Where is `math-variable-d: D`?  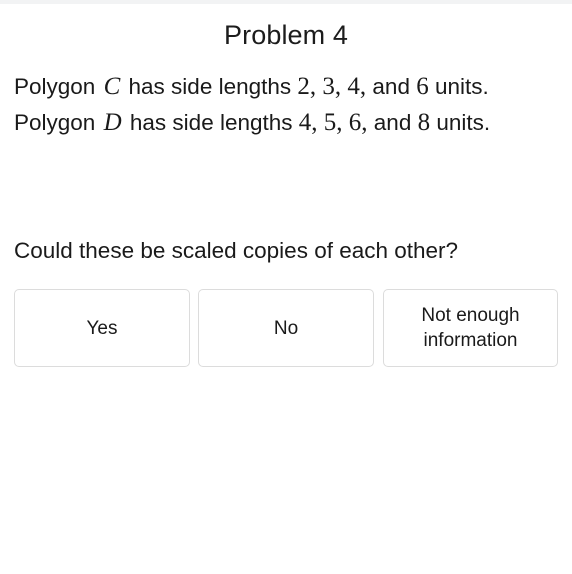 math-variable-d: D is located at coordinates (112, 122).